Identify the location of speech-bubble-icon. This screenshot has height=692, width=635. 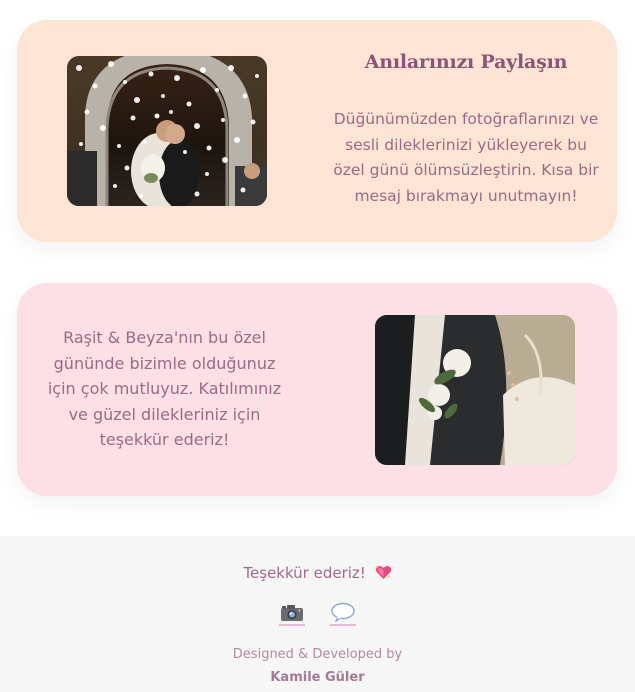
(343, 612).